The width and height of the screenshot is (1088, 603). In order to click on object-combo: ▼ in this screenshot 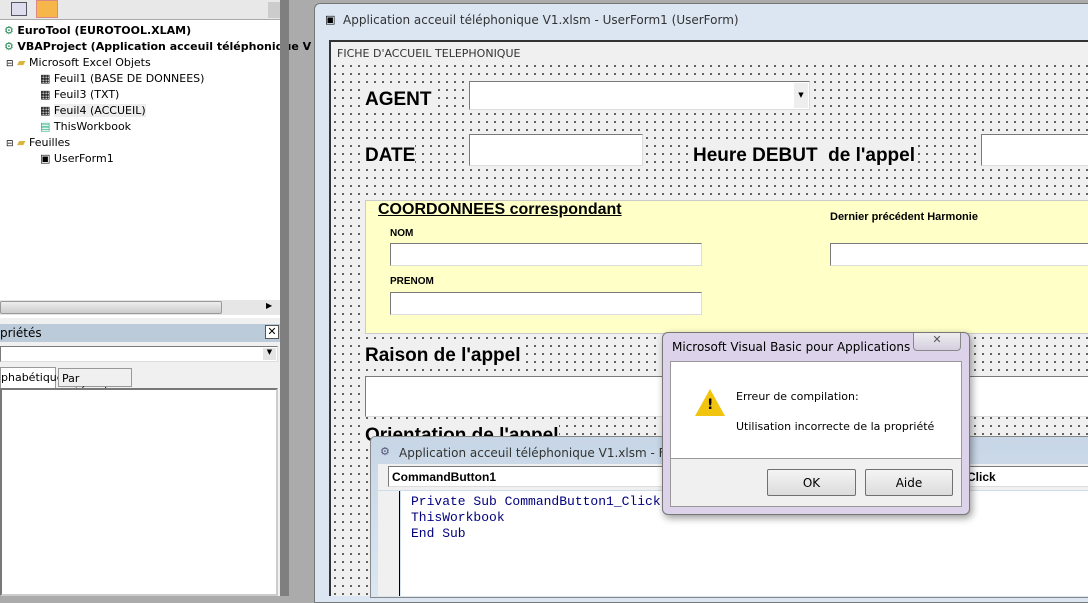, I will do `click(139, 354)`.